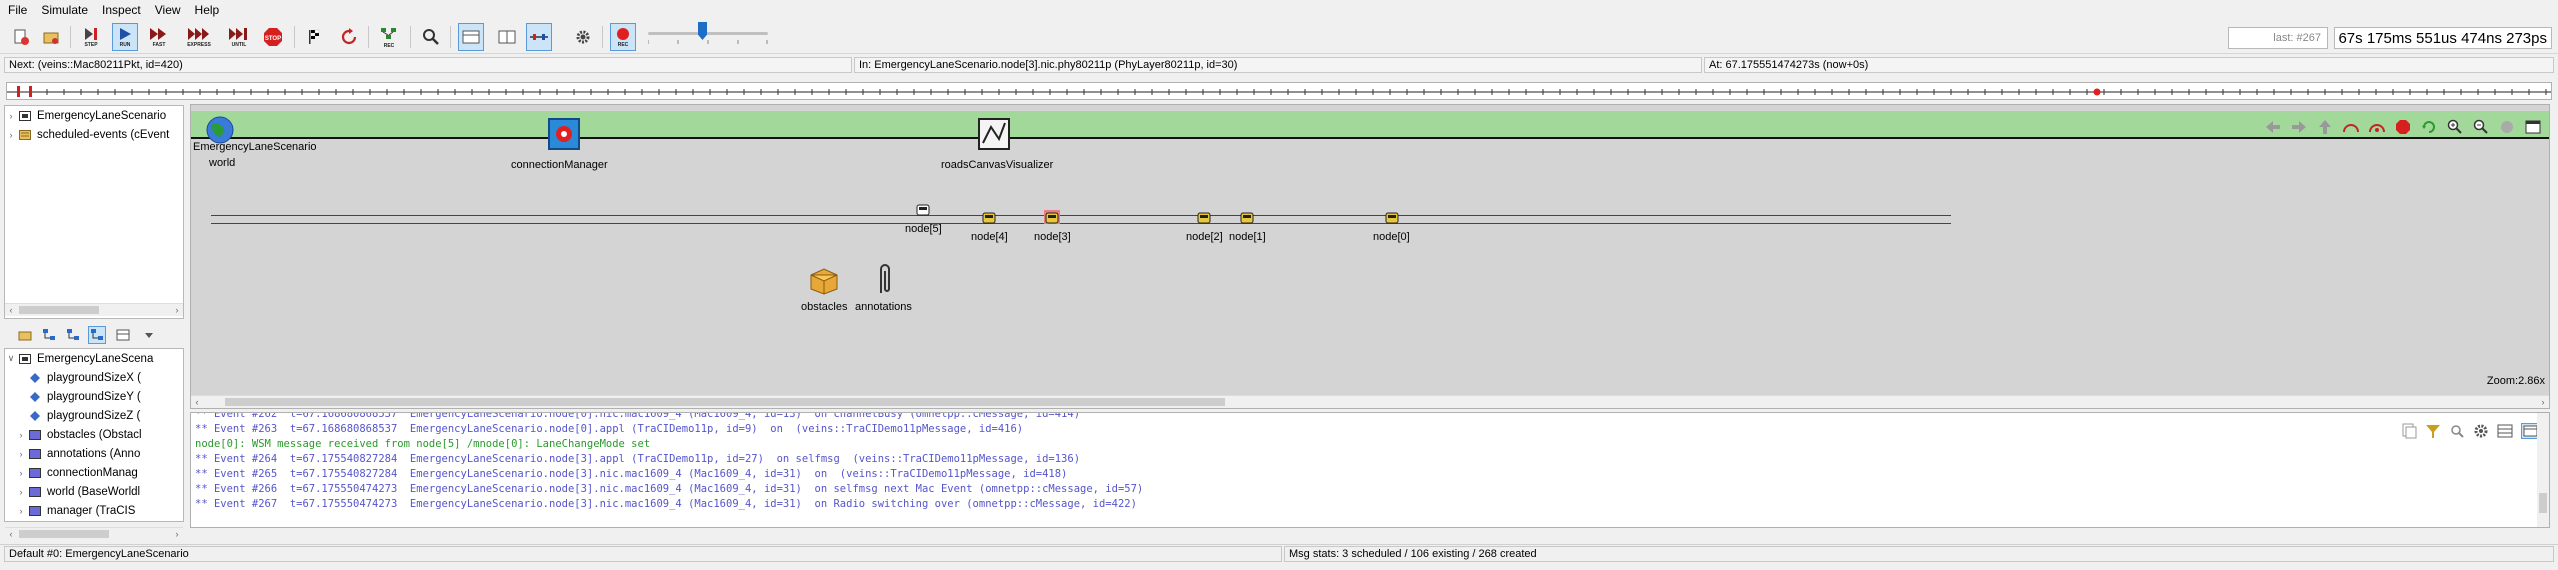 The width and height of the screenshot is (2558, 570). What do you see at coordinates (97, 335) in the screenshot?
I see `flat-mode-button` at bounding box center [97, 335].